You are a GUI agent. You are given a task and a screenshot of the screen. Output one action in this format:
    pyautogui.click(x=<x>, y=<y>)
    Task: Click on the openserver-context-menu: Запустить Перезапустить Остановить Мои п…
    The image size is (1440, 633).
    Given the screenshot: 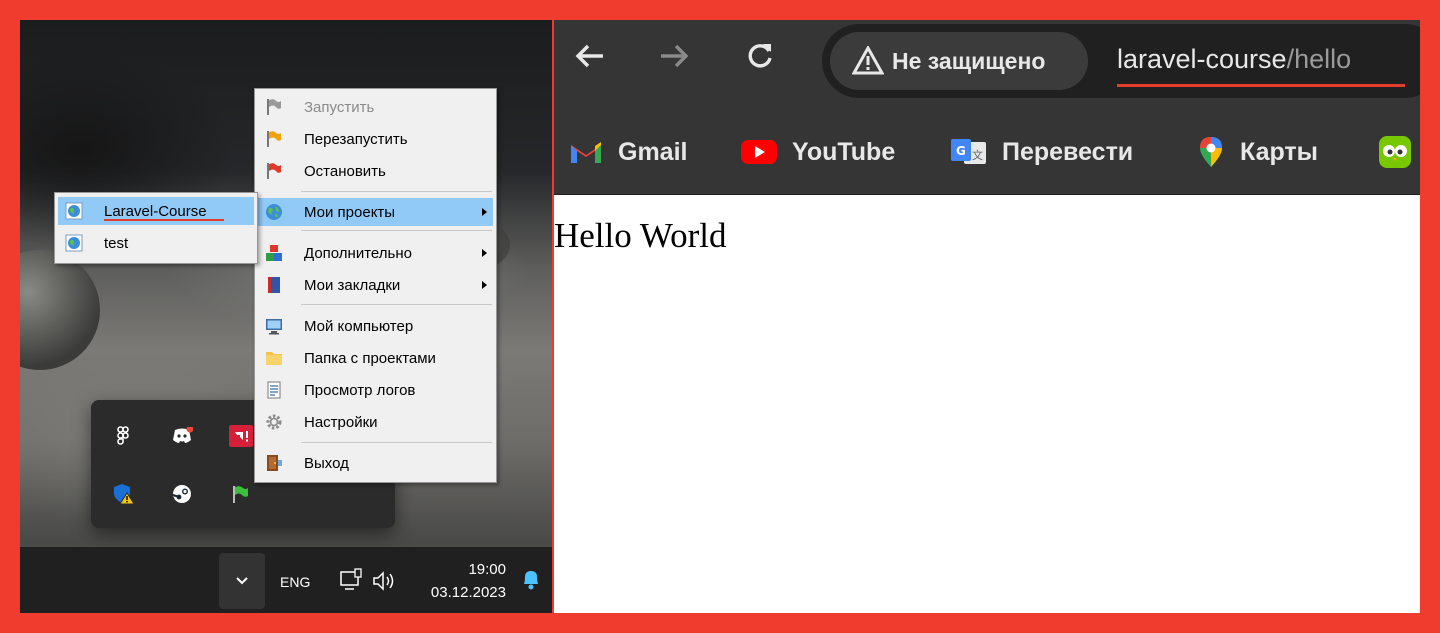 What is the action you would take?
    pyautogui.click(x=375, y=285)
    